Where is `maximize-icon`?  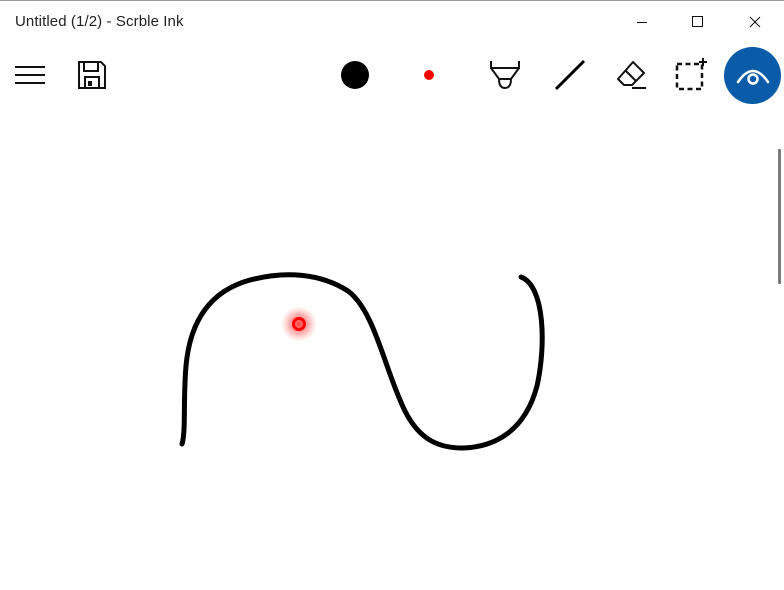
maximize-icon is located at coordinates (697, 21).